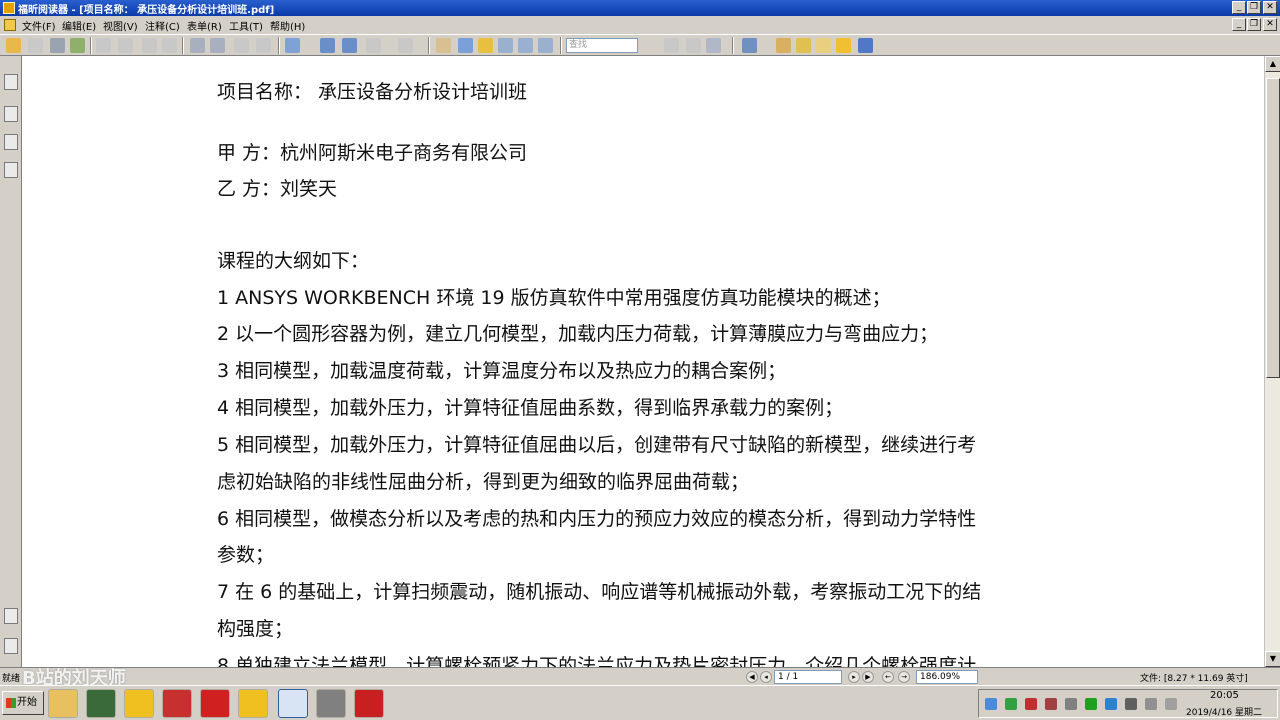 The image size is (1280, 720). Describe the element at coordinates (103, 45) in the screenshot. I see `stamp-icon` at that location.